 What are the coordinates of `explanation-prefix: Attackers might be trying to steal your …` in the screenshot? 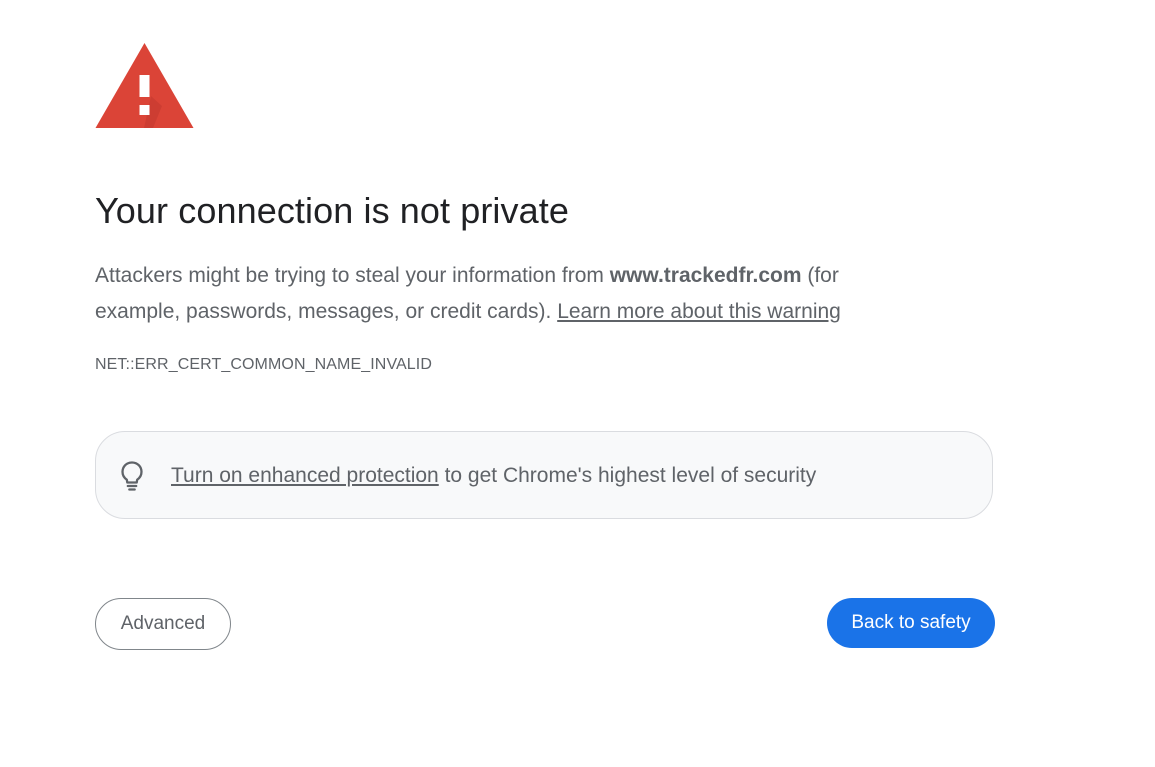 It's located at (352, 275).